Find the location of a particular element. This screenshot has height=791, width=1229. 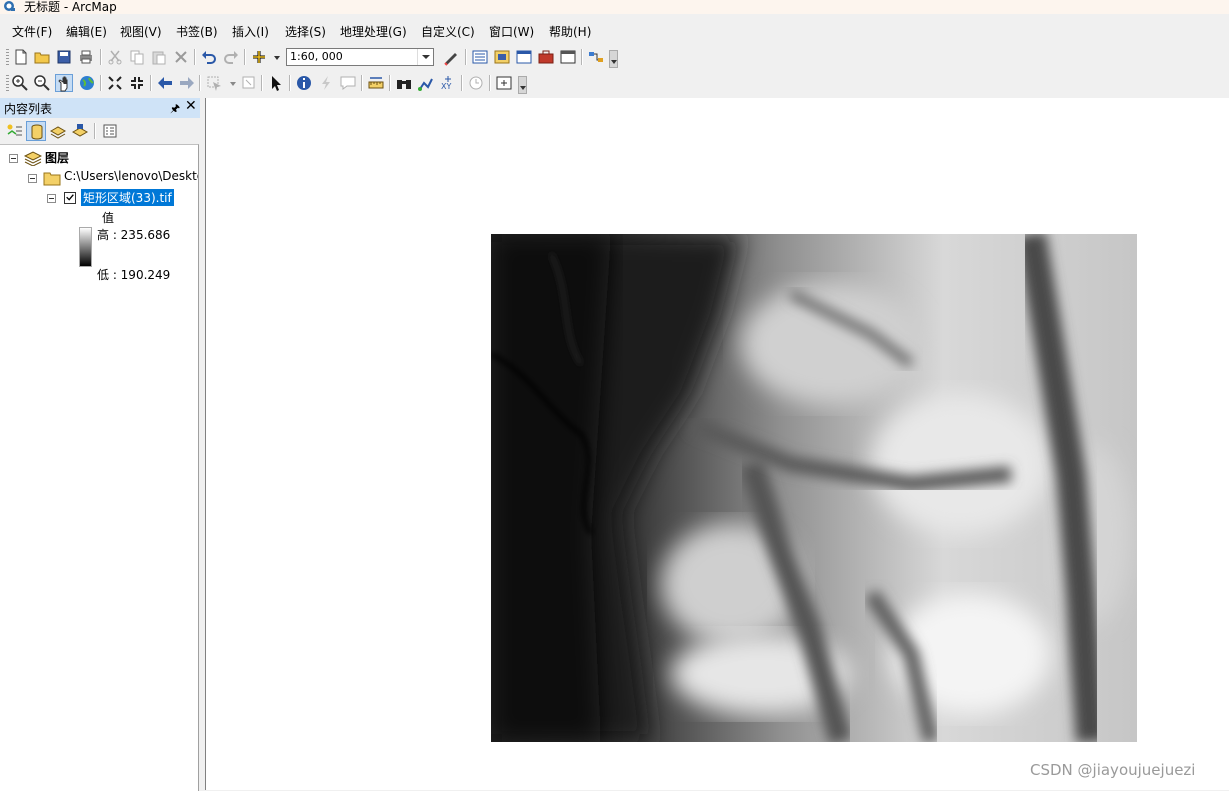

editor-toolbar-icon is located at coordinates (451, 57).